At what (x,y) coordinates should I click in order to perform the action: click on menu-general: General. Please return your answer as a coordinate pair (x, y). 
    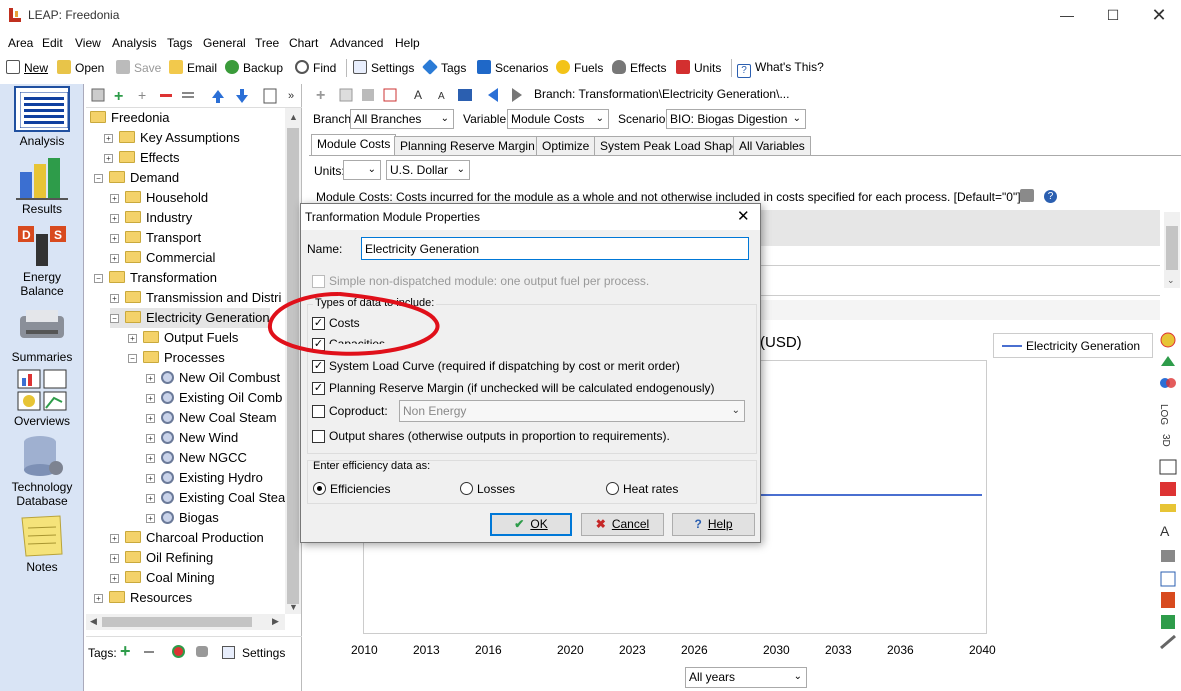
    Looking at the image, I should click on (224, 43).